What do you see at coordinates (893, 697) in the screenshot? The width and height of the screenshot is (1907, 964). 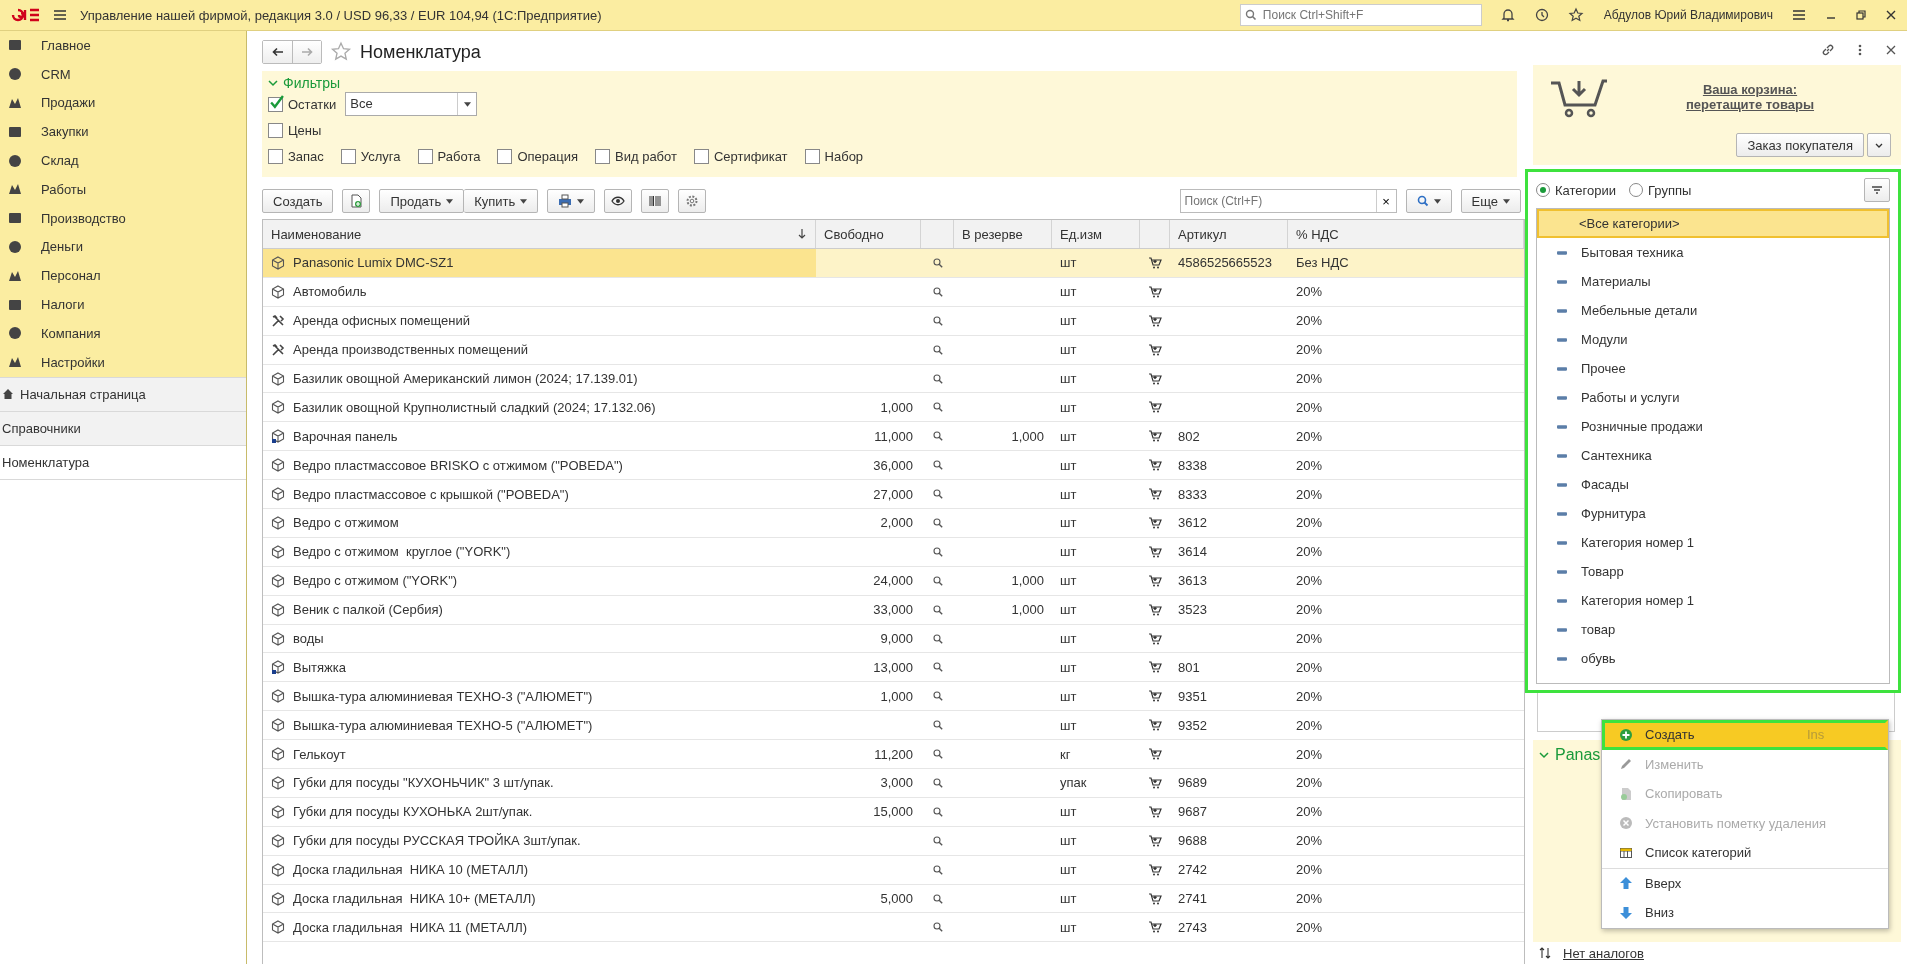 I see `table-row: Вышка-тура алюминиевая ТЕХНО-3 ("АЛЮМЕТ") 1,000 шт 9351 20%` at bounding box center [893, 697].